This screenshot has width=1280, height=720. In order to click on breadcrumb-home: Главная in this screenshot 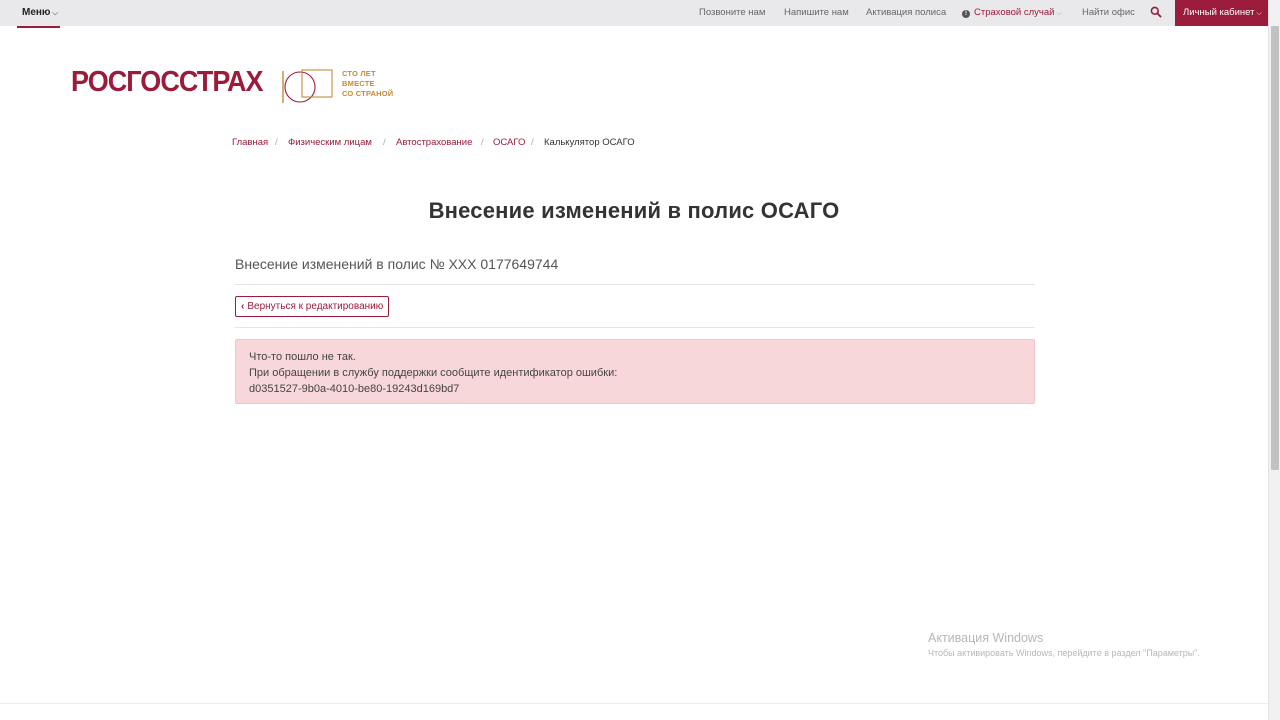, I will do `click(250, 142)`.